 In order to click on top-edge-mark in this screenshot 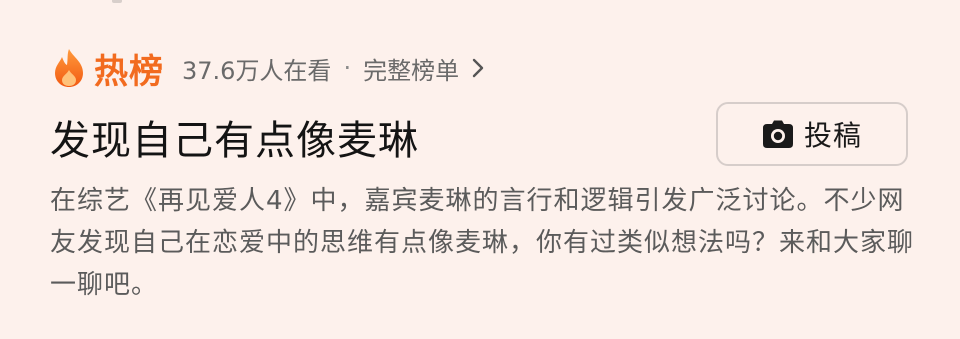, I will do `click(117, 1)`.